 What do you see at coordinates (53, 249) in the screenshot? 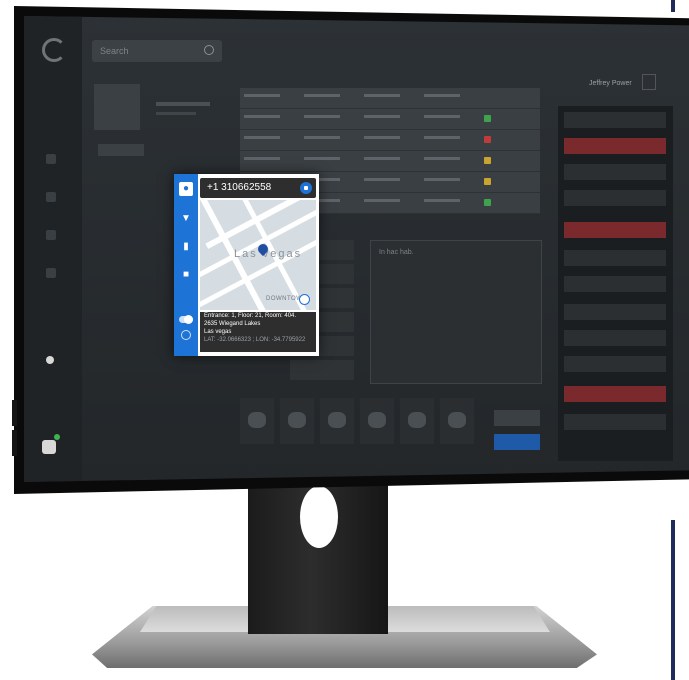
I see `left-sidebar` at bounding box center [53, 249].